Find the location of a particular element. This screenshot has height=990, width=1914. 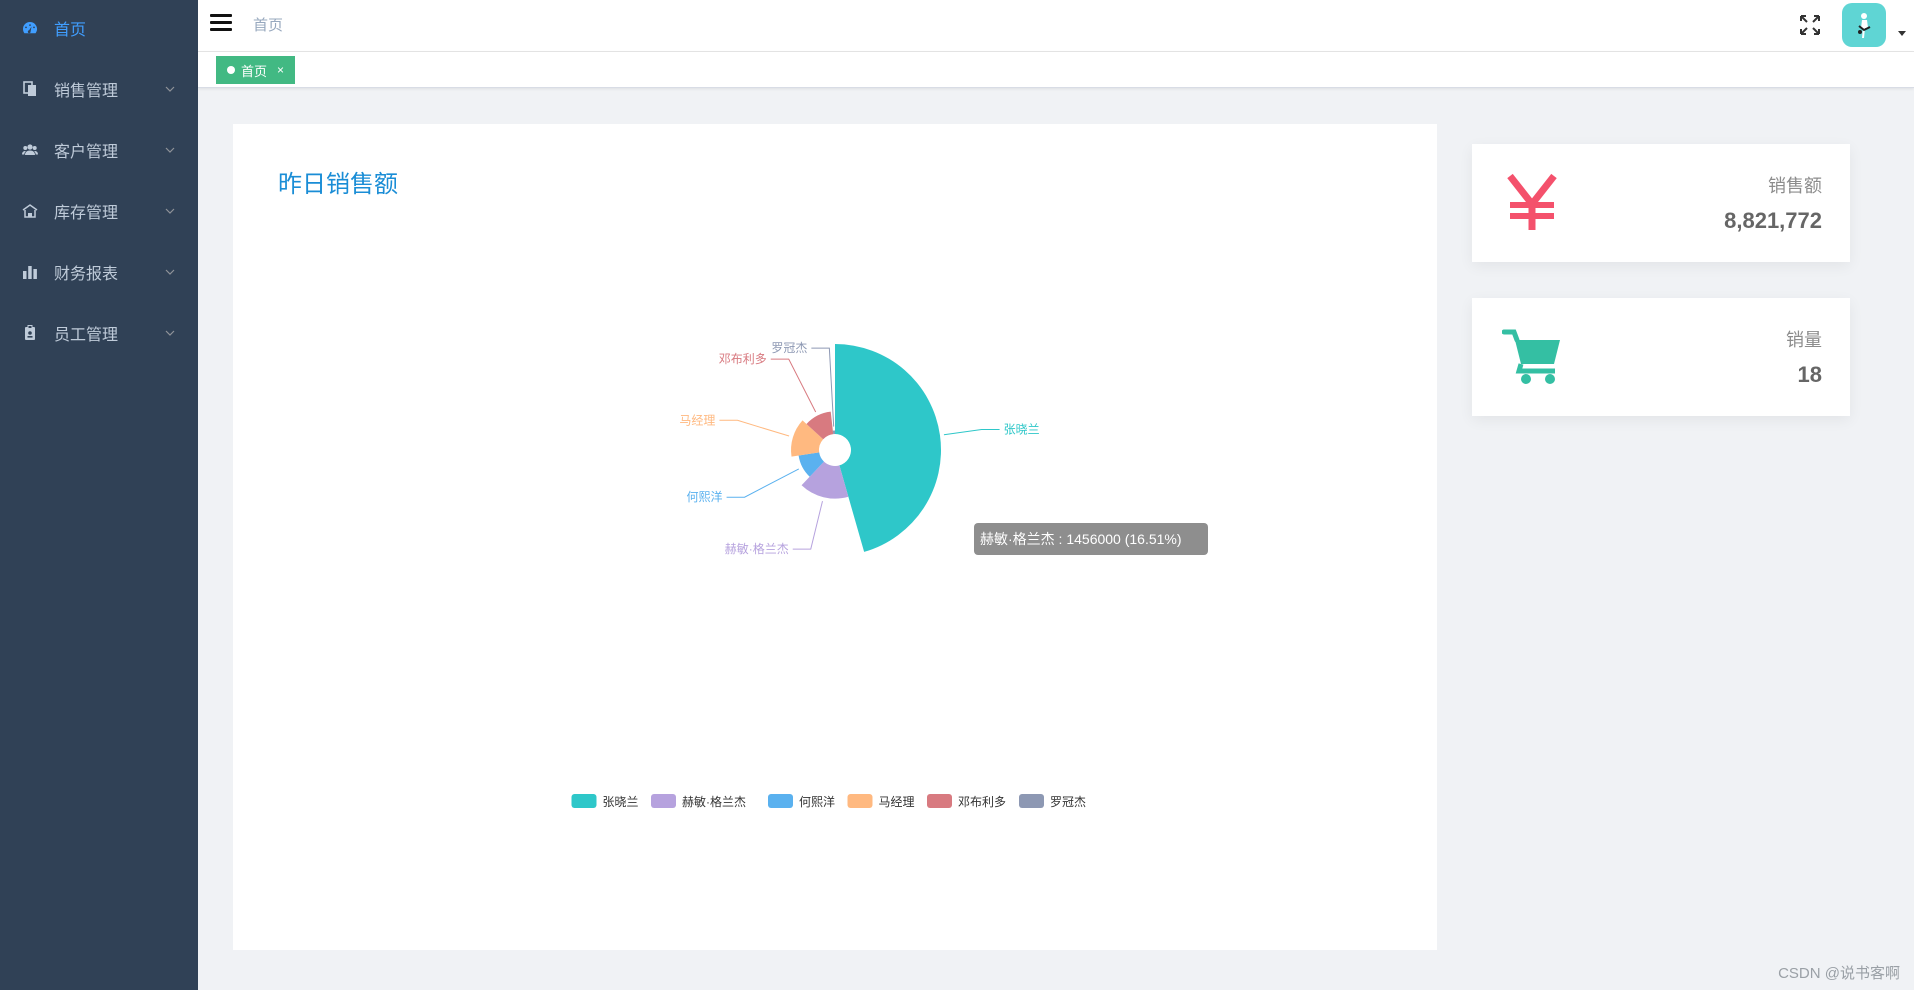

sidebar-item-inventory: 库存管理 is located at coordinates (99, 210).